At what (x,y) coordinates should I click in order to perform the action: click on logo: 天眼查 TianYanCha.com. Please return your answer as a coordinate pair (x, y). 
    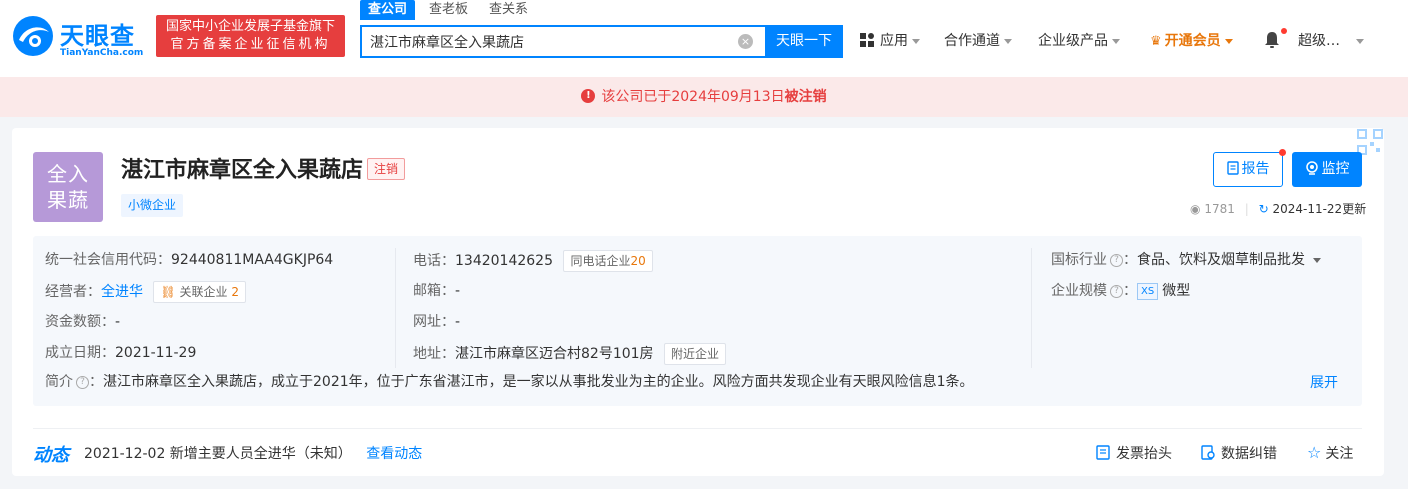
    Looking at the image, I should click on (81, 38).